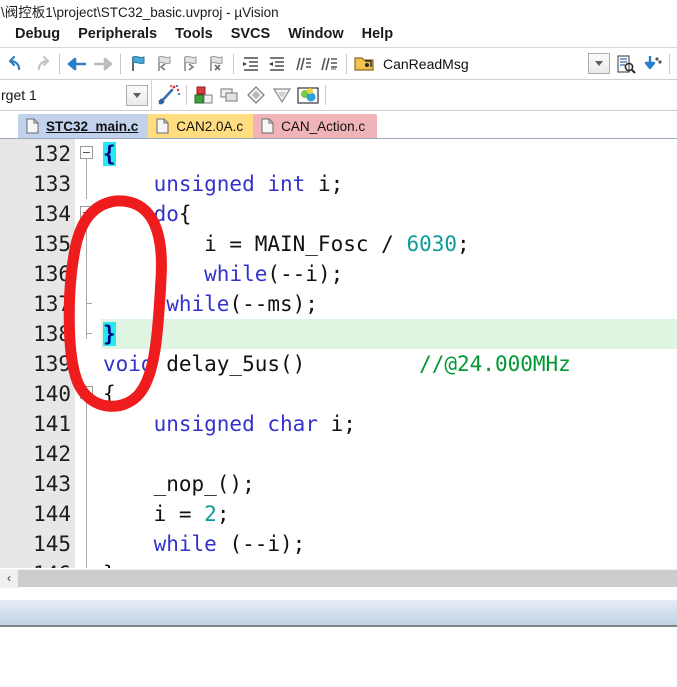 This screenshot has height=687, width=677. I want to click on translate-file-icon, so click(256, 95).